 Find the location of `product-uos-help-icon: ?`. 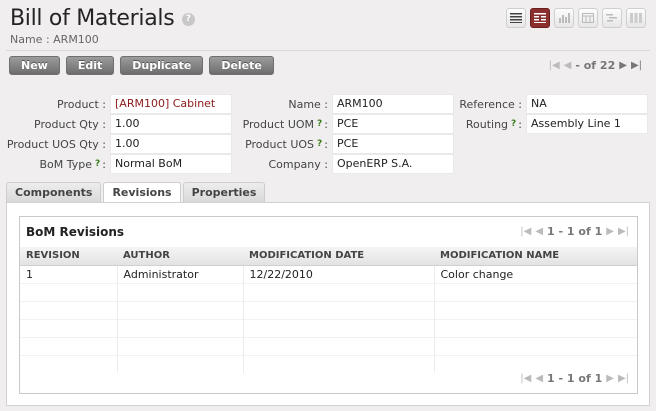

product-uos-help-icon: ? is located at coordinates (319, 144).